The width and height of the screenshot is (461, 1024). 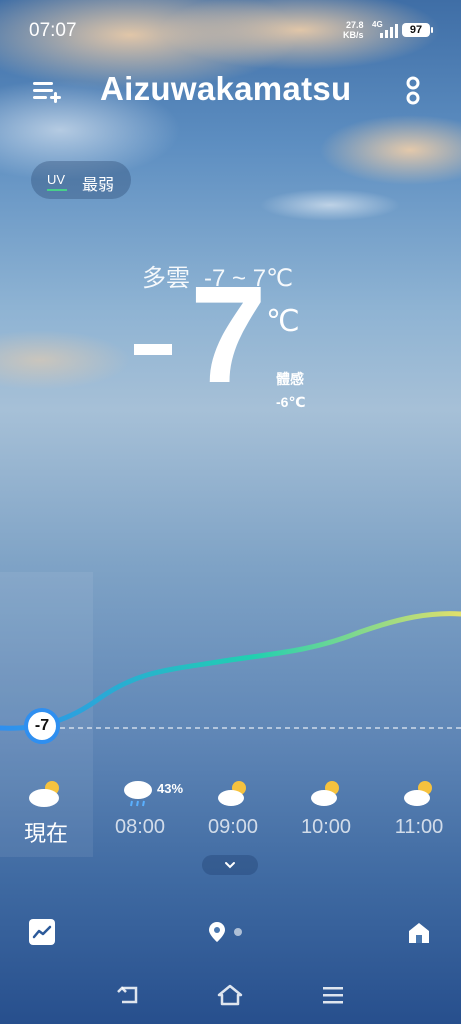 I want to click on precipitation-chance: 43%, so click(x=170, y=788).